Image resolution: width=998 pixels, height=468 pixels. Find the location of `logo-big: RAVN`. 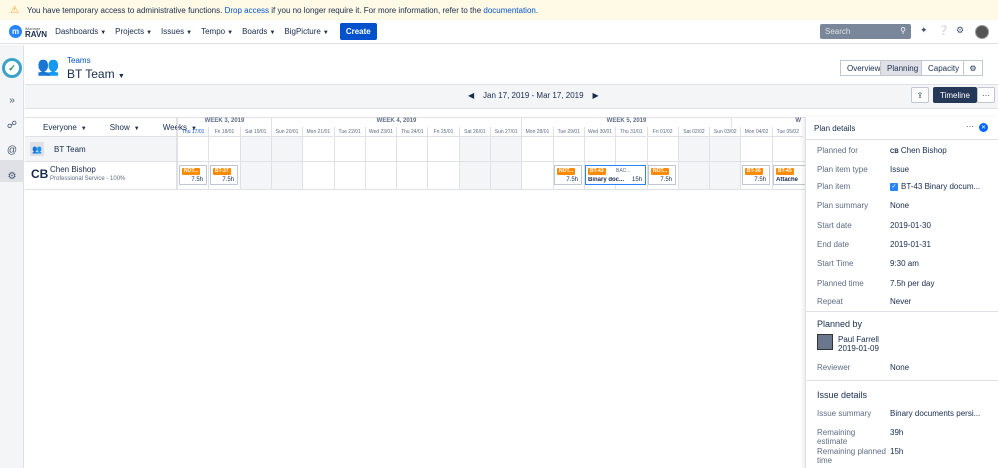

logo-big: RAVN is located at coordinates (36, 34).